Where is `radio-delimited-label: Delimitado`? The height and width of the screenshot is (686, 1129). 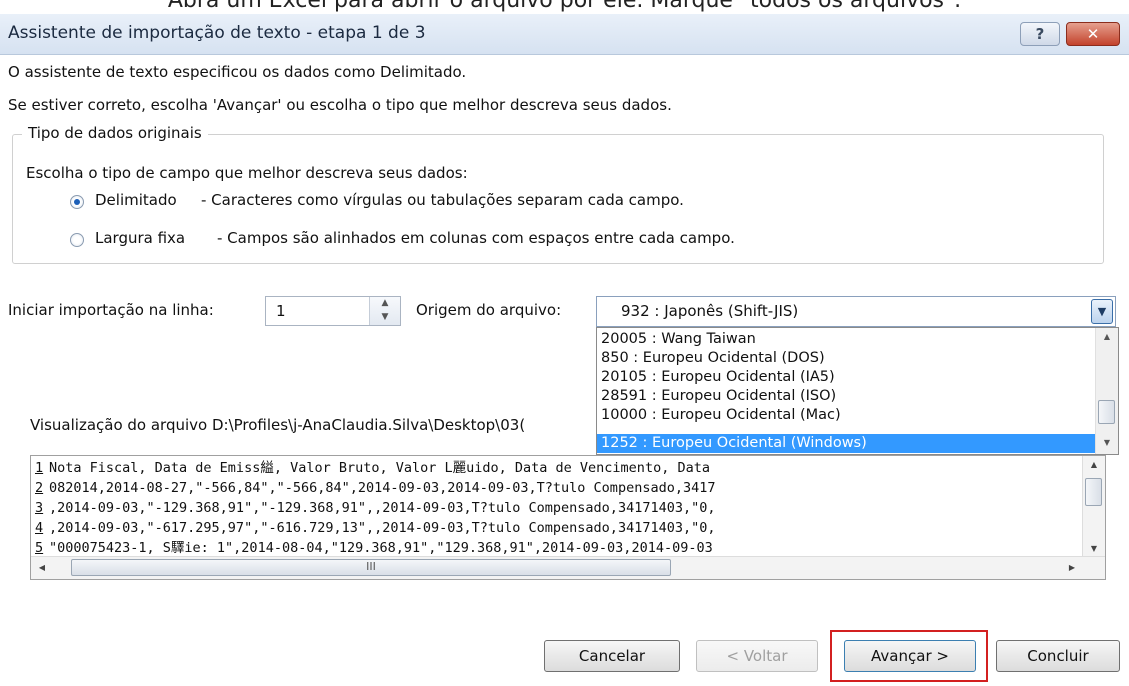
radio-delimited-label: Delimitado is located at coordinates (136, 200).